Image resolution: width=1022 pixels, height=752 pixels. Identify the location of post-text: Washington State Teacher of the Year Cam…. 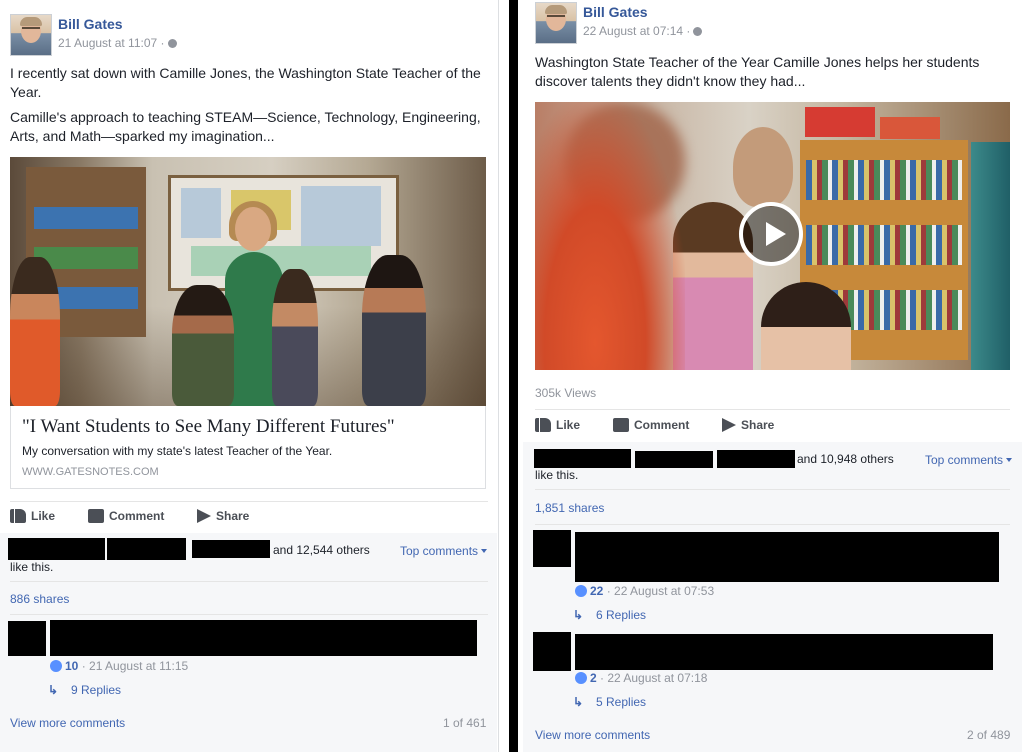
(757, 71).